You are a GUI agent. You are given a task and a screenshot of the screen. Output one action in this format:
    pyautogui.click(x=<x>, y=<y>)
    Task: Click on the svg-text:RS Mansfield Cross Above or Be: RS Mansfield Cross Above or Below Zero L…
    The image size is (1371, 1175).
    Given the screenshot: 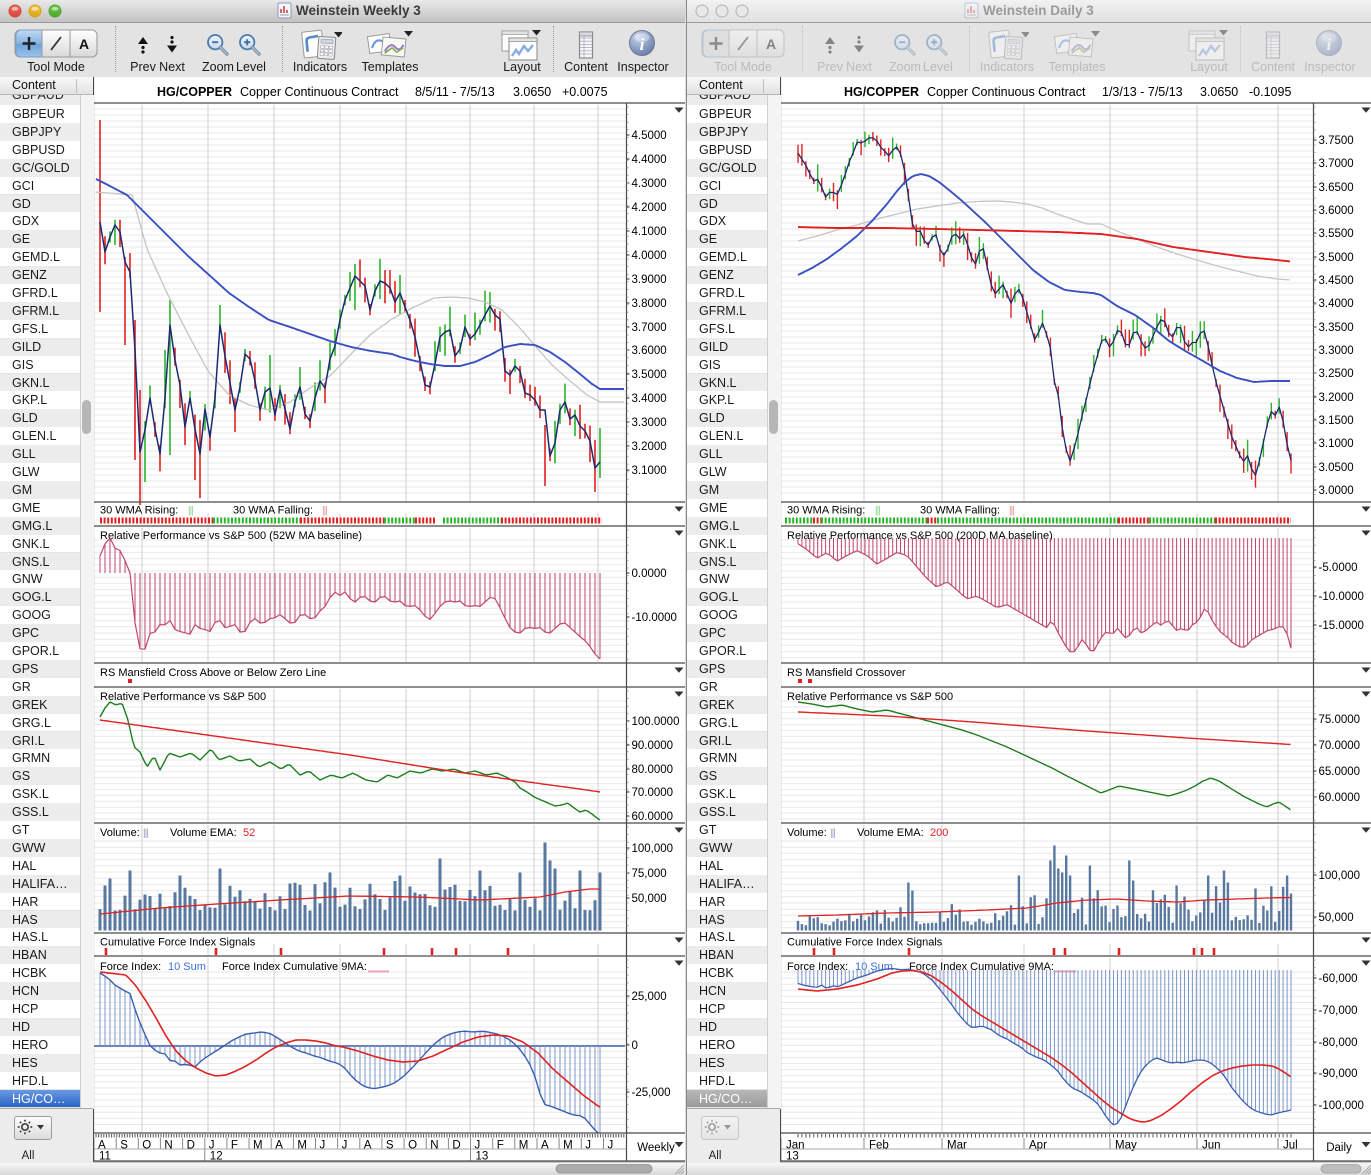 What is the action you would take?
    pyautogui.click(x=213, y=673)
    